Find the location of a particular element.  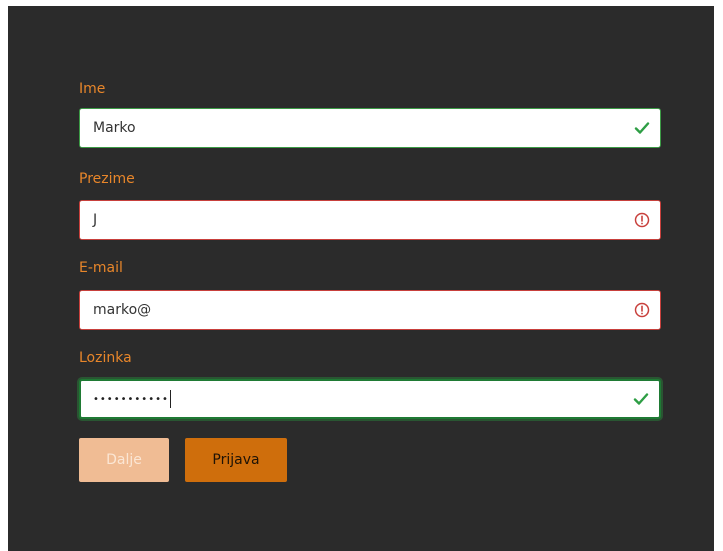

password-value-wrap: ••••••••••• is located at coordinates (132, 399).